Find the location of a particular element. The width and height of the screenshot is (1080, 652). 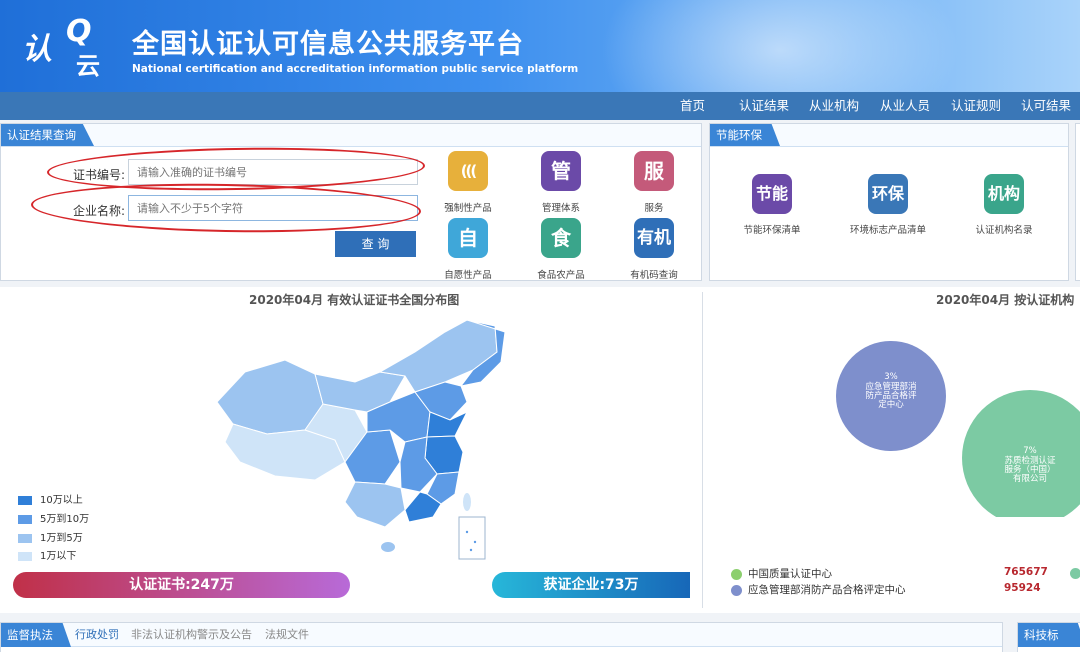

tab-energy: 节能环保 is located at coordinates (745, 135).